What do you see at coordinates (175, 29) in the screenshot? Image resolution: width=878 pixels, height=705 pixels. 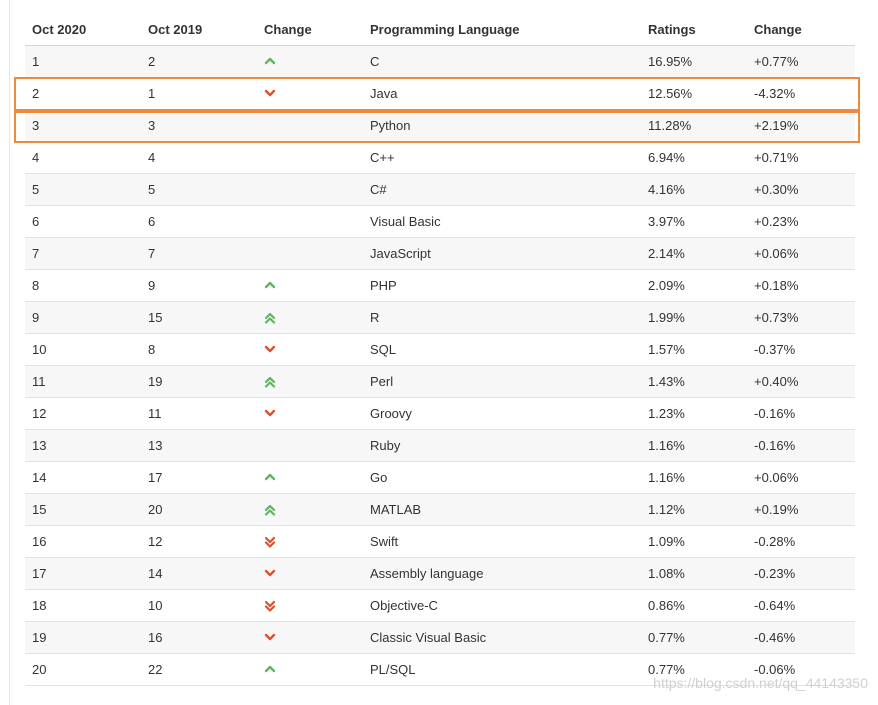 I see `header-oct-2019: Oct 2019` at bounding box center [175, 29].